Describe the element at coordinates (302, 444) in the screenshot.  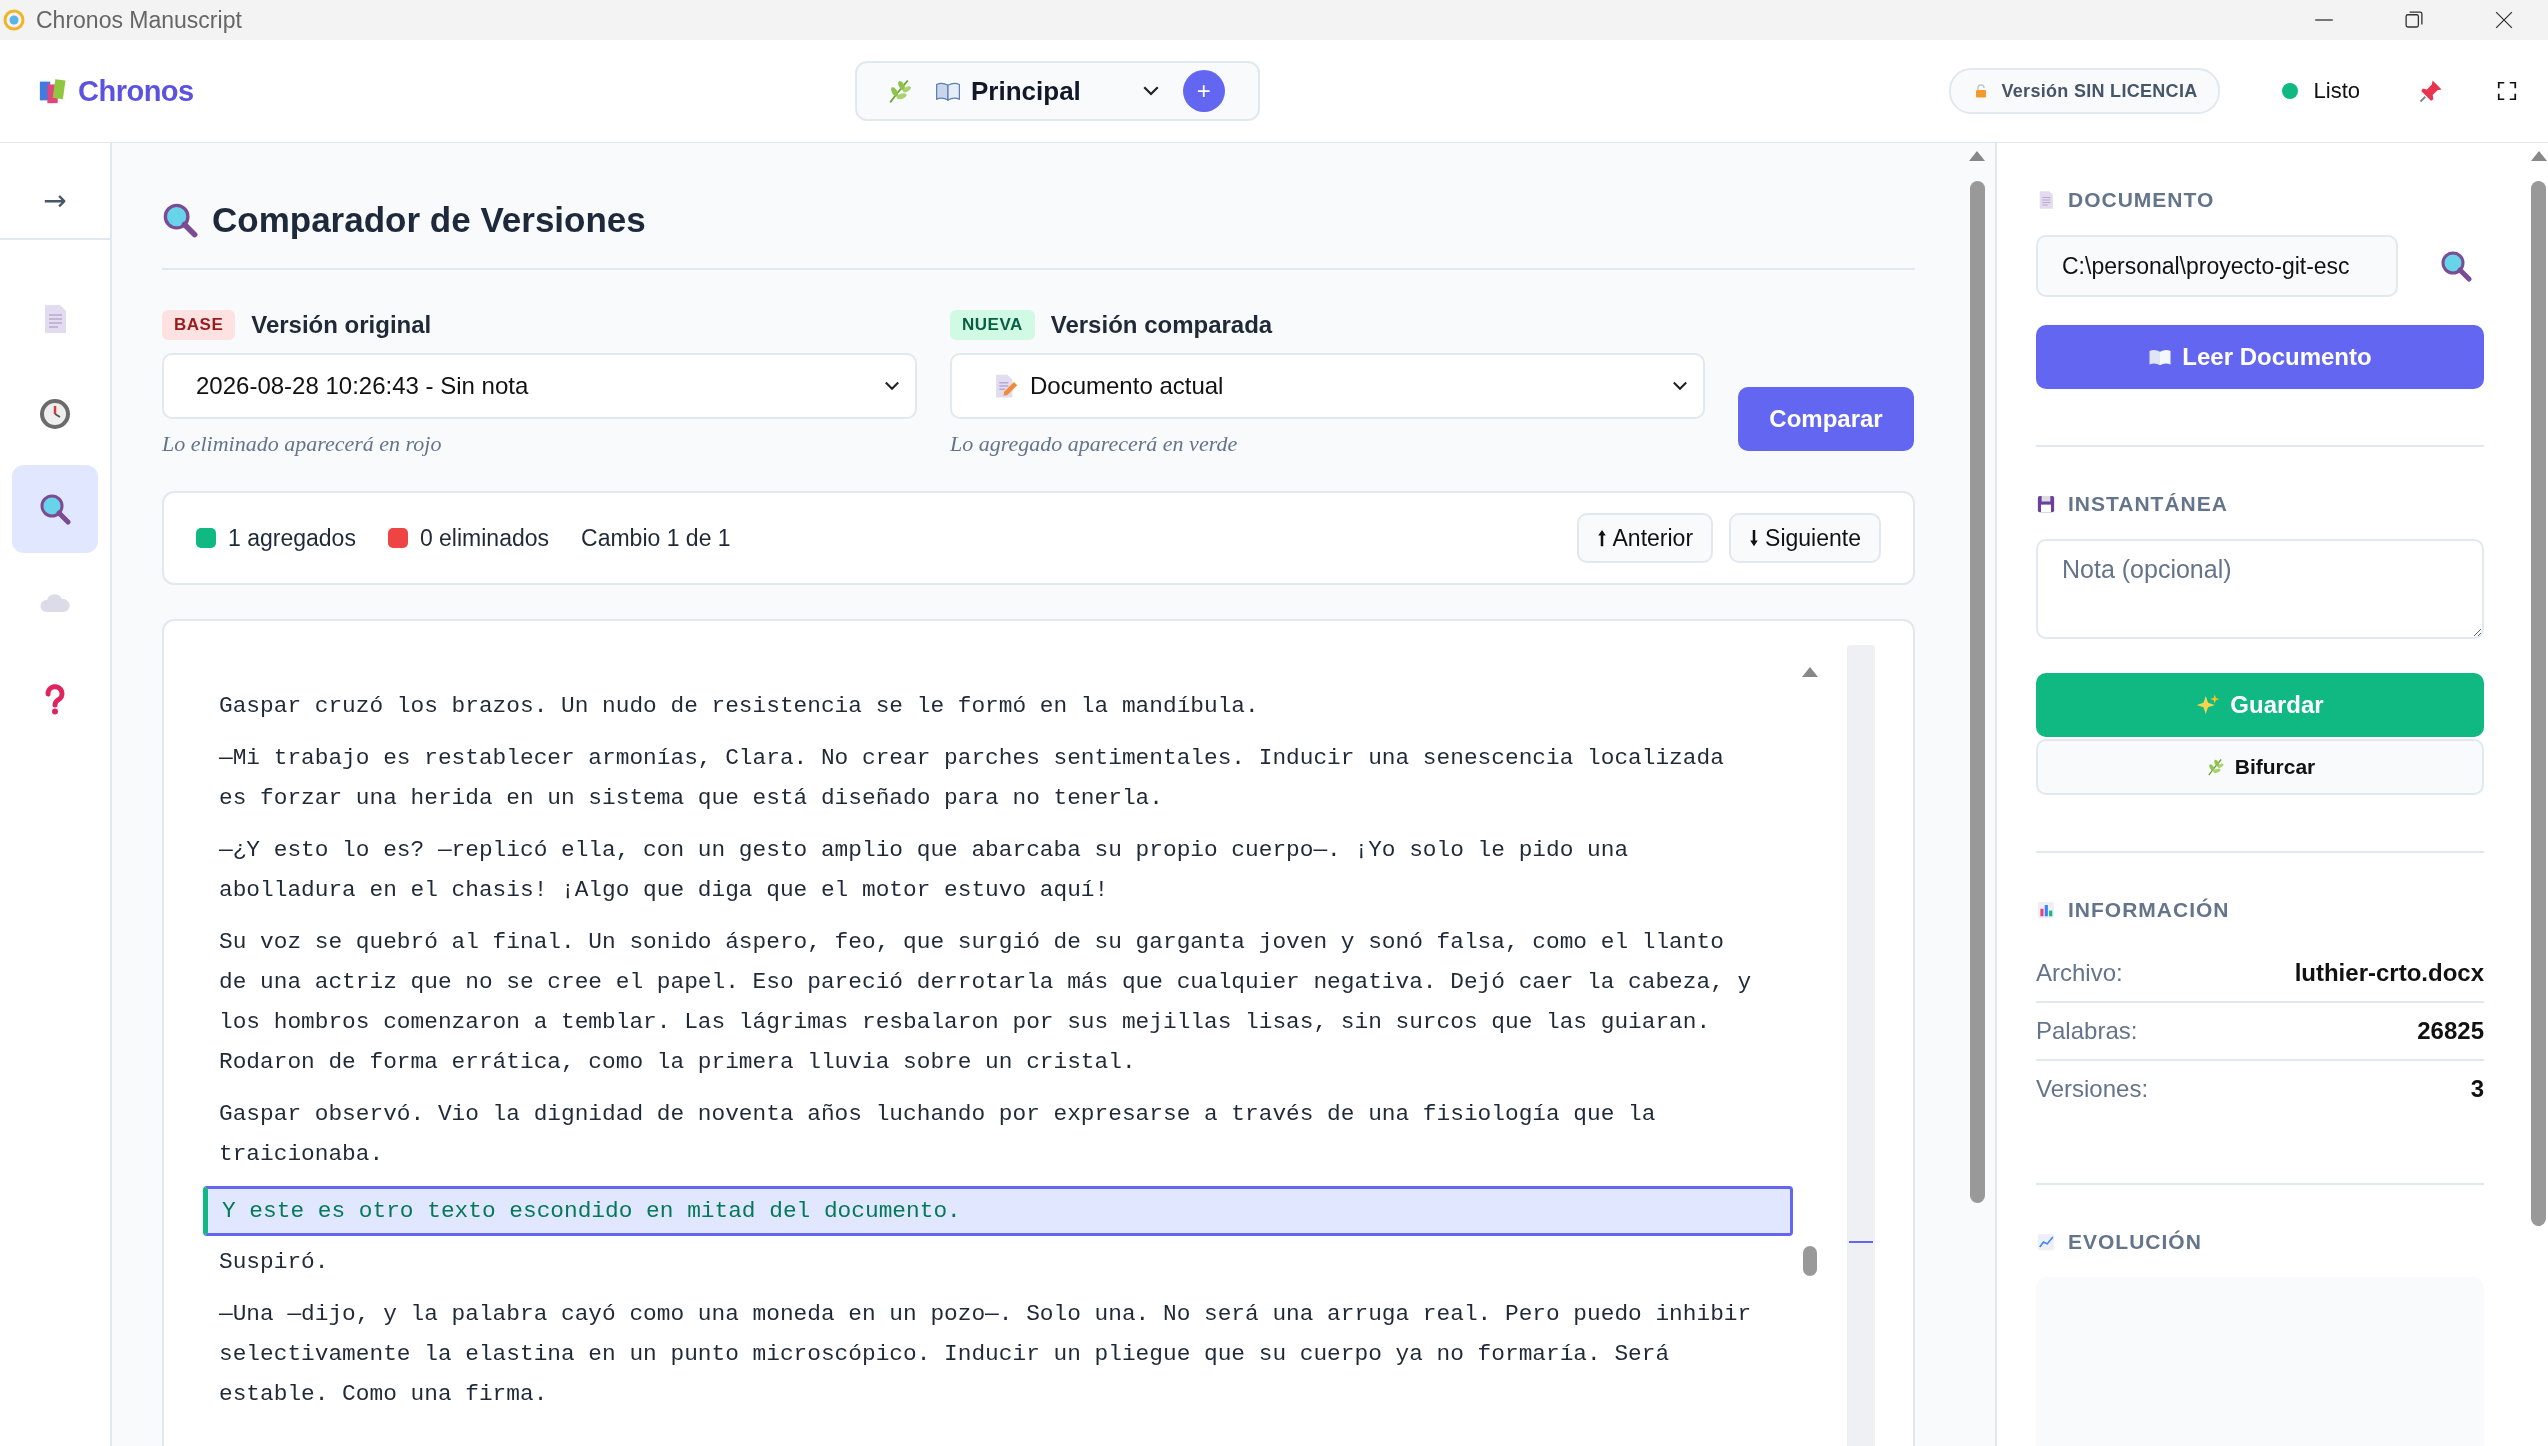
I see `hint-text: Lo eliminado aparecerá en rojo` at that location.